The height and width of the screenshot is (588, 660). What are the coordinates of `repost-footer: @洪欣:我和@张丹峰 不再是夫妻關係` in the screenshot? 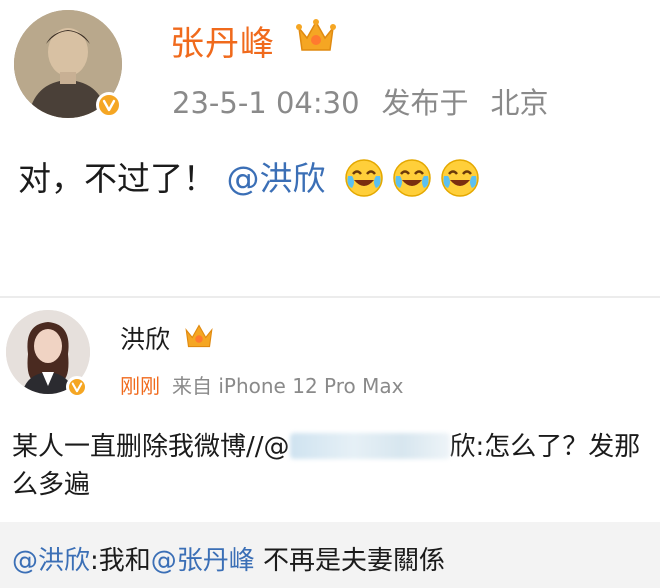 It's located at (330, 555).